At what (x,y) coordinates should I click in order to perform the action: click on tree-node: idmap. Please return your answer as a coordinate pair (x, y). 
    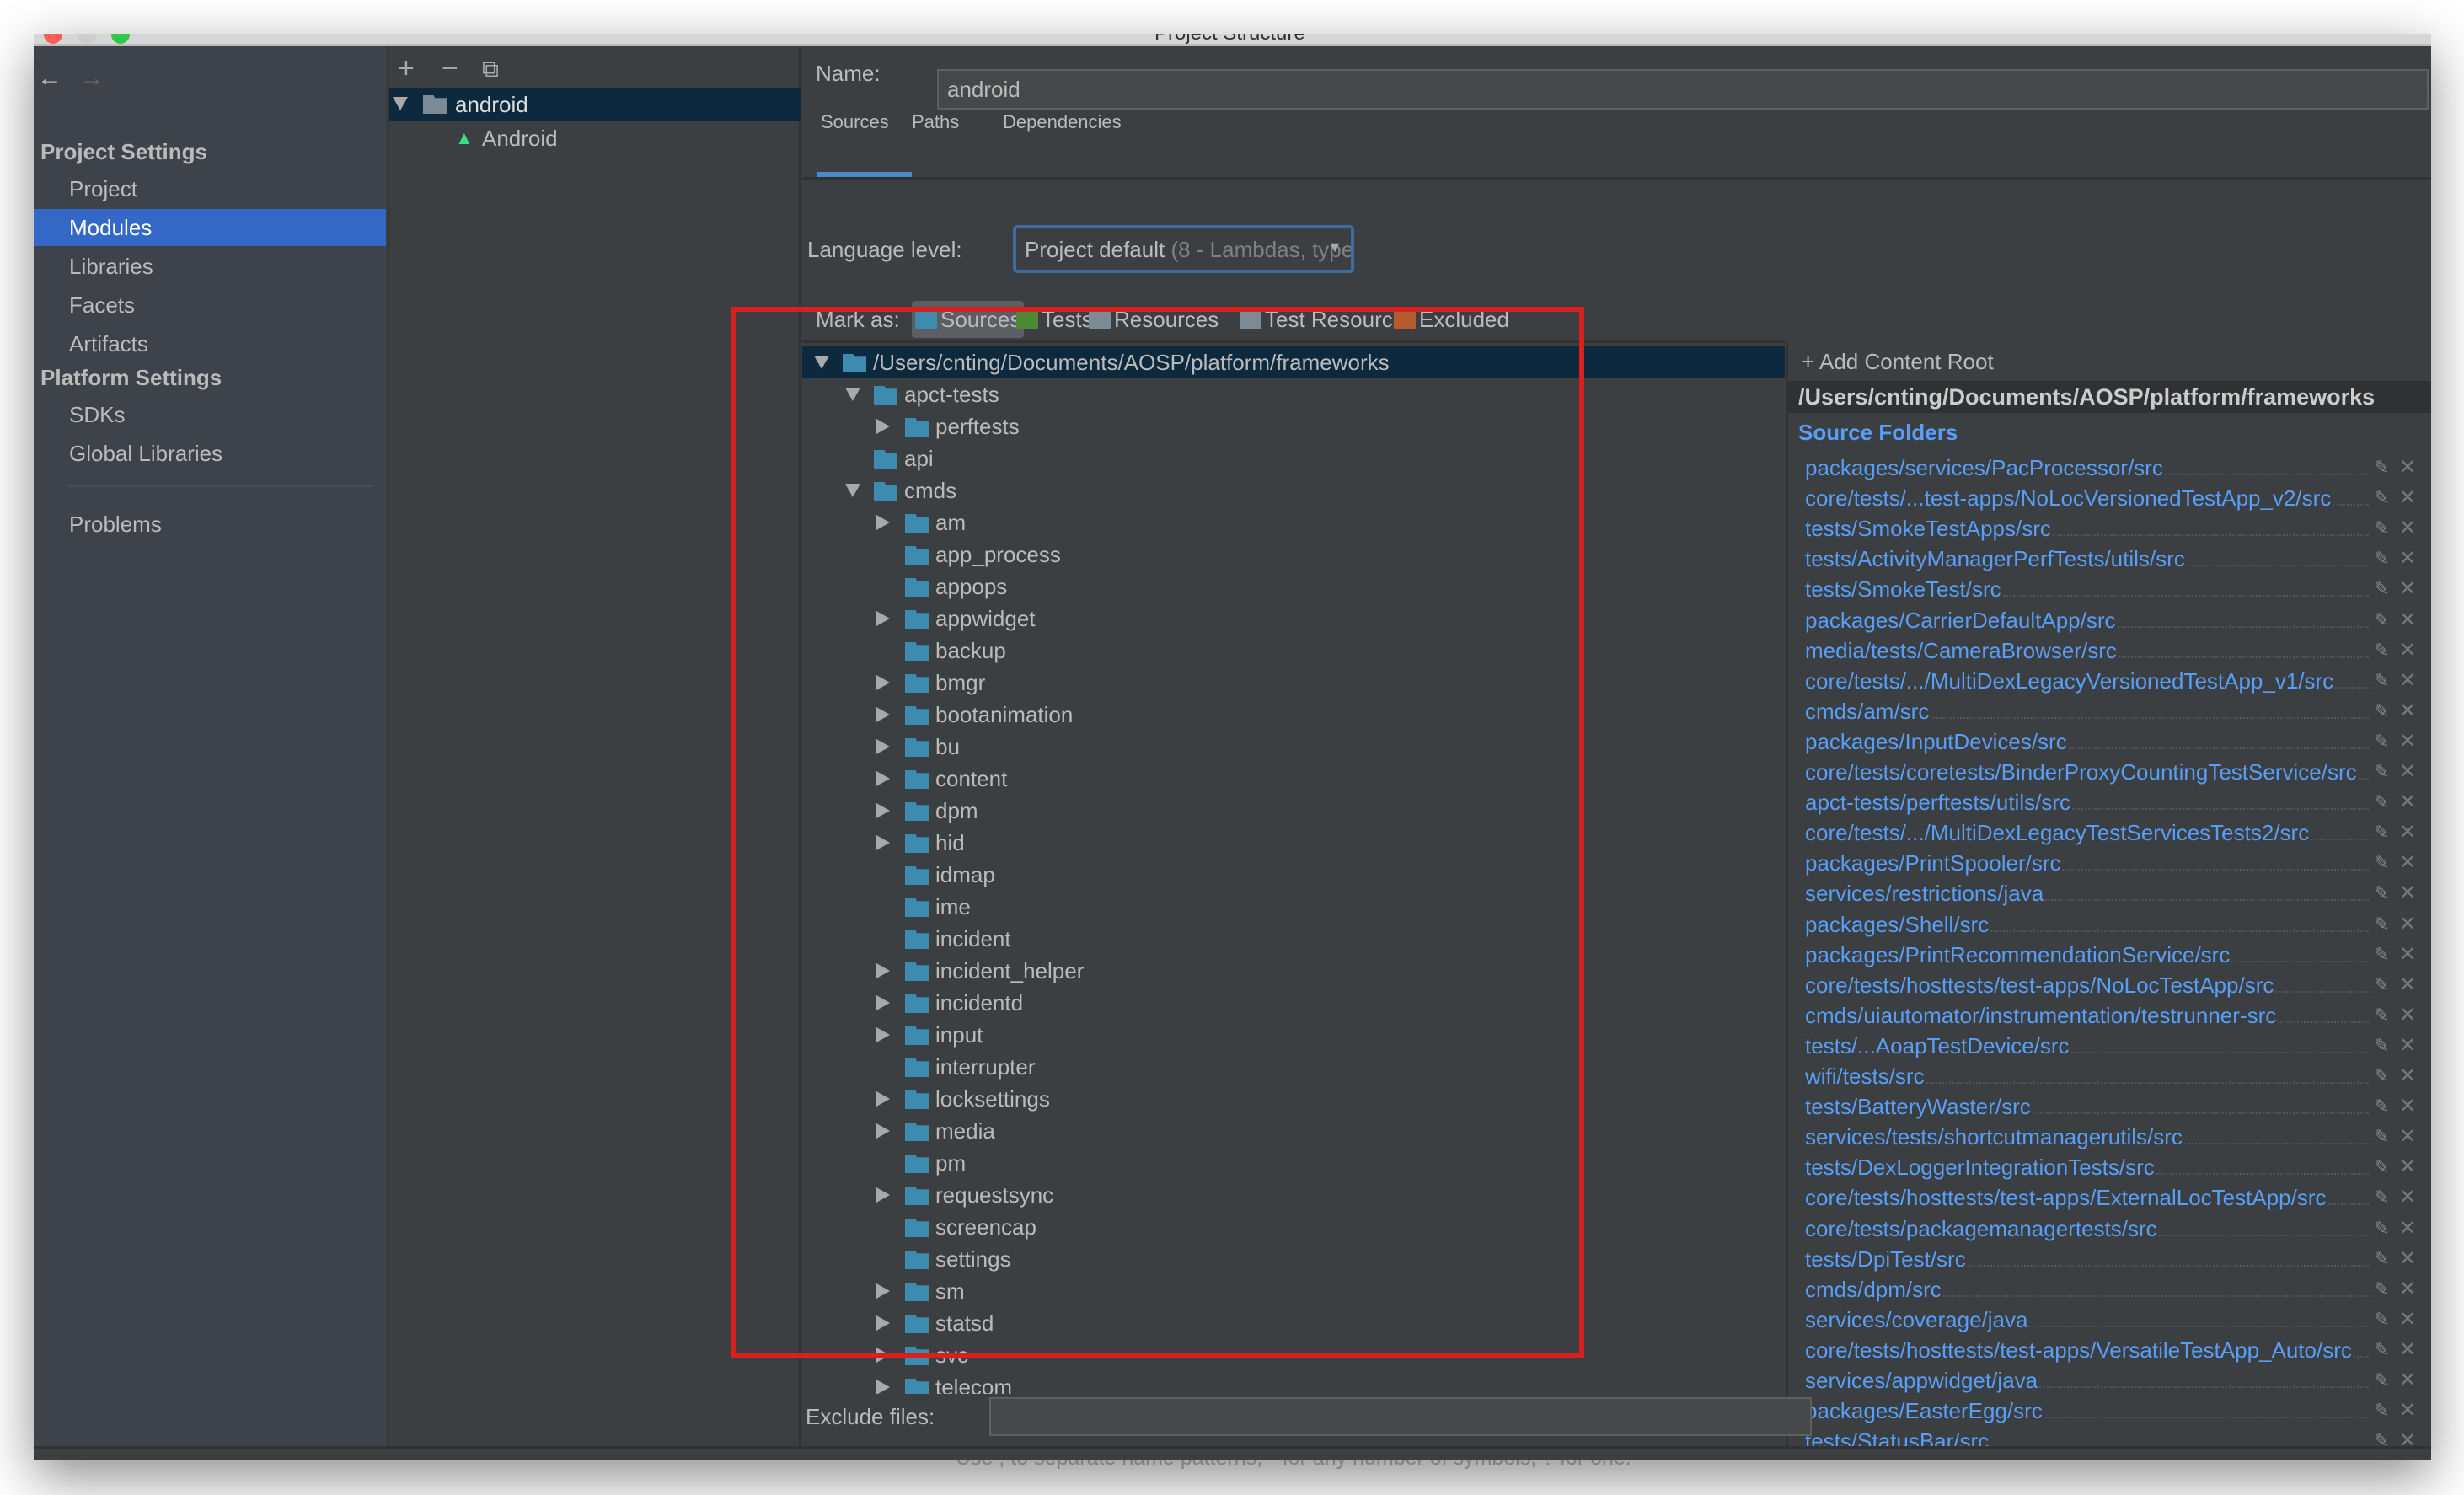
    Looking at the image, I should click on (1293, 875).